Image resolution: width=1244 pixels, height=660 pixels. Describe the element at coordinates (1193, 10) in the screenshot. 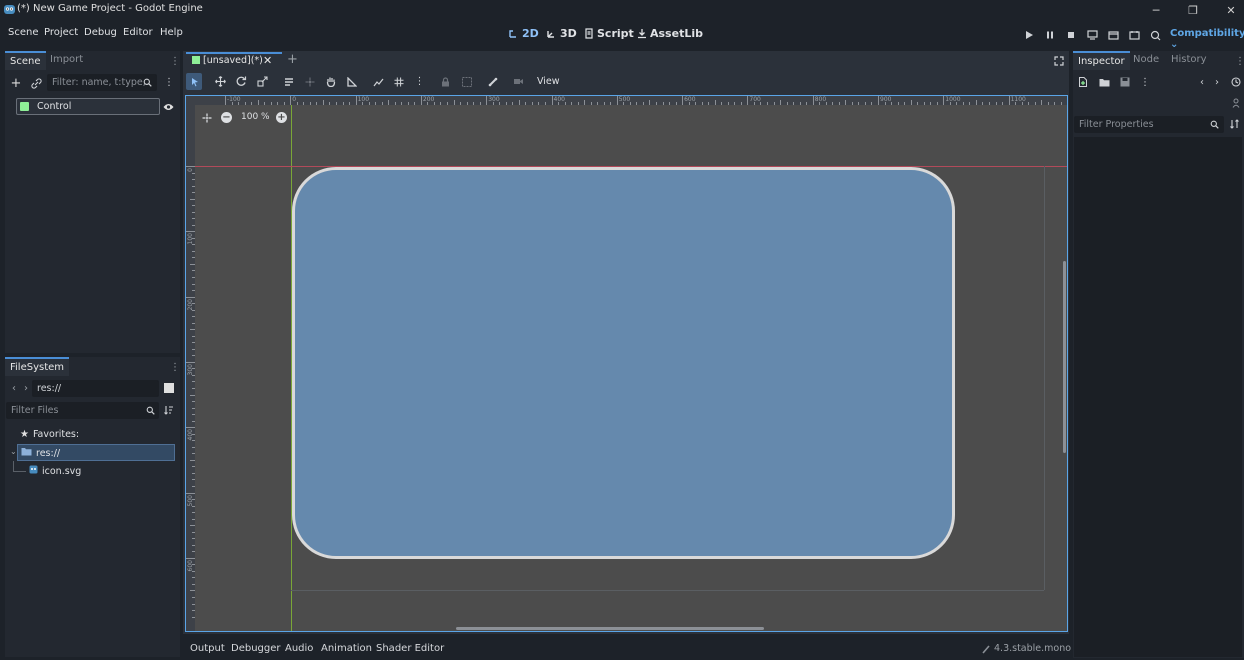

I see `maximize-button: ❐` at that location.